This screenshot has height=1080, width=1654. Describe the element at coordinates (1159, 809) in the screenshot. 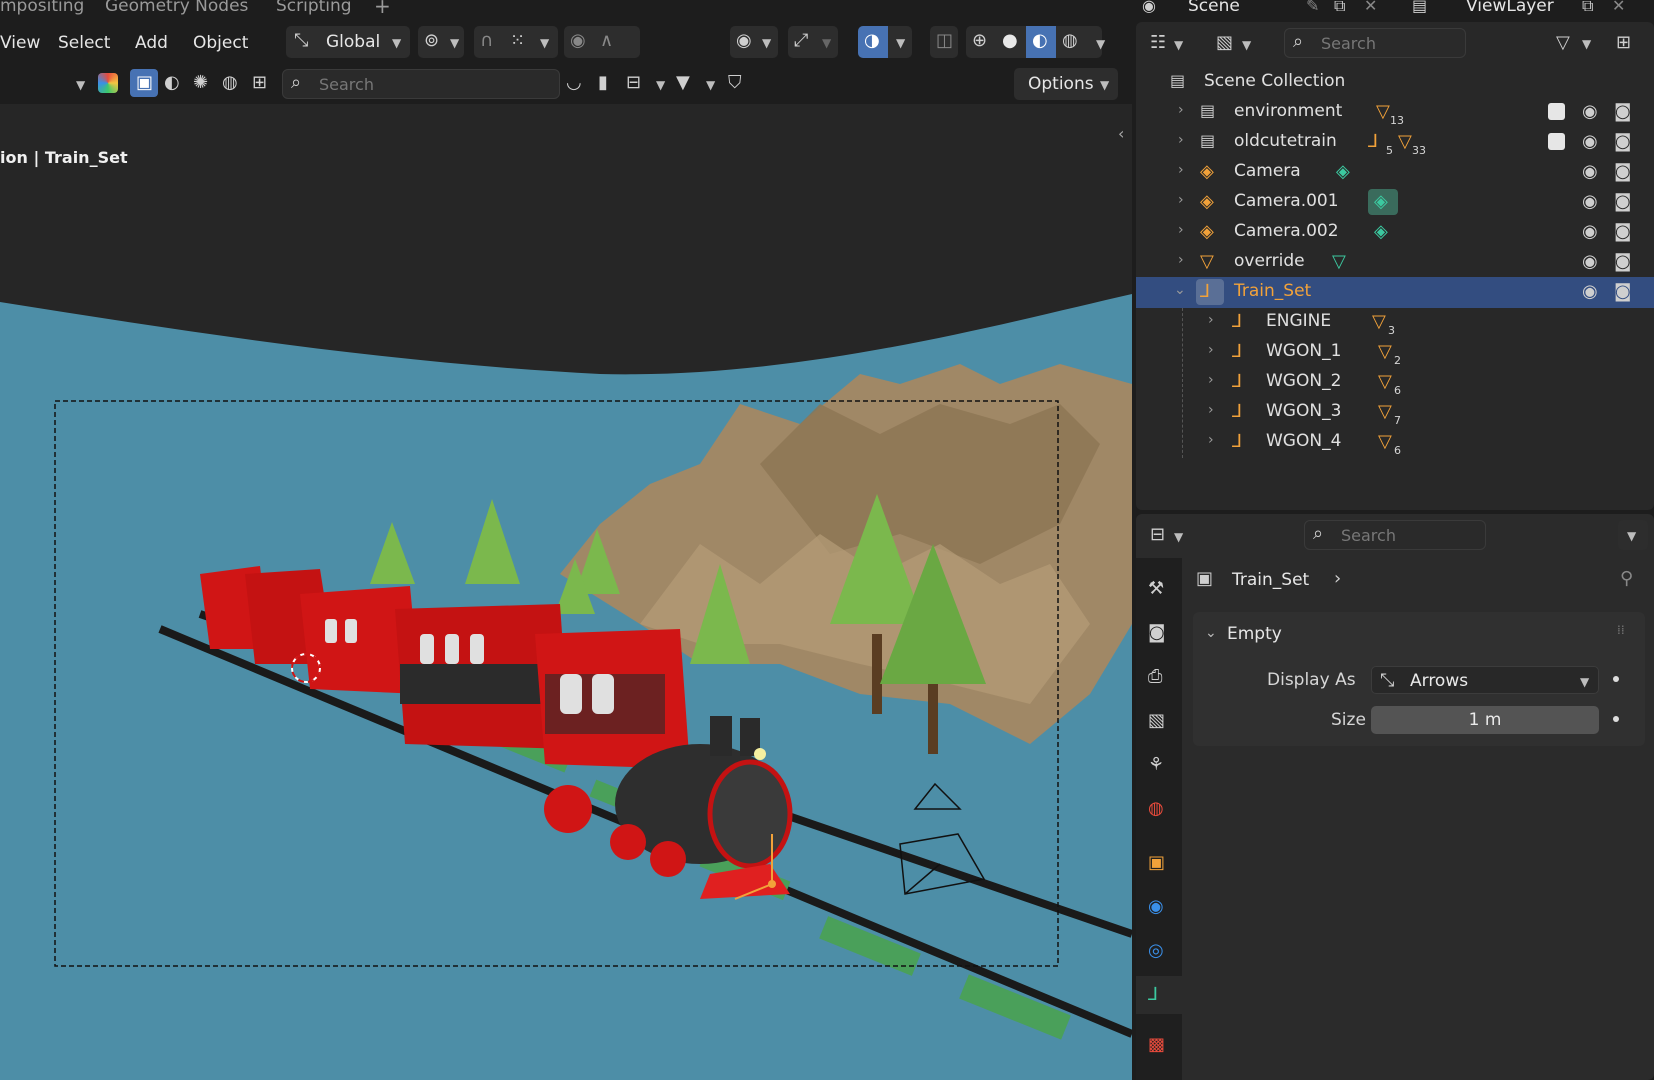

I see `tab-world: ◍` at that location.